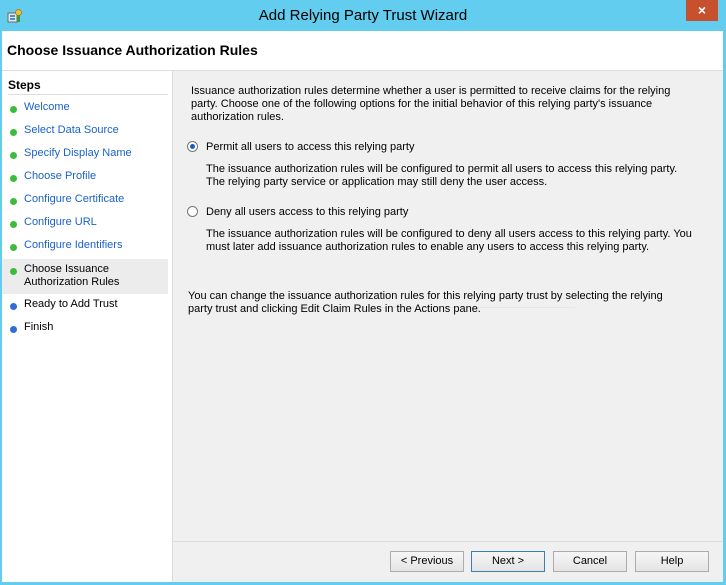 The image size is (726, 585). Describe the element at coordinates (590, 561) in the screenshot. I see `cancel-button: Cancel` at that location.